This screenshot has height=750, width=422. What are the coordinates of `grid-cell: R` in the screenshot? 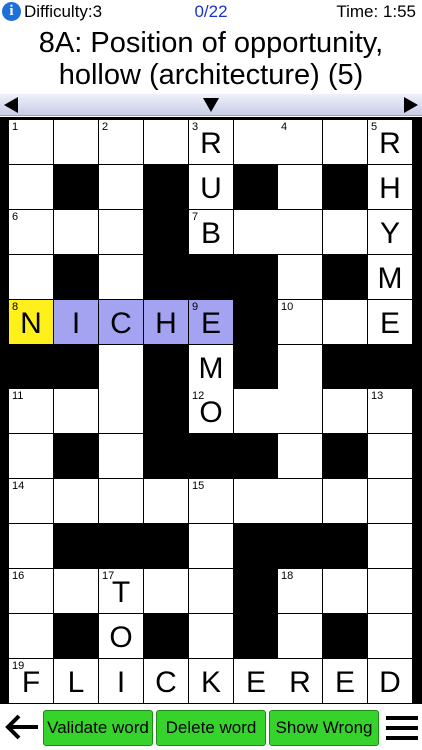 It's located at (300, 681).